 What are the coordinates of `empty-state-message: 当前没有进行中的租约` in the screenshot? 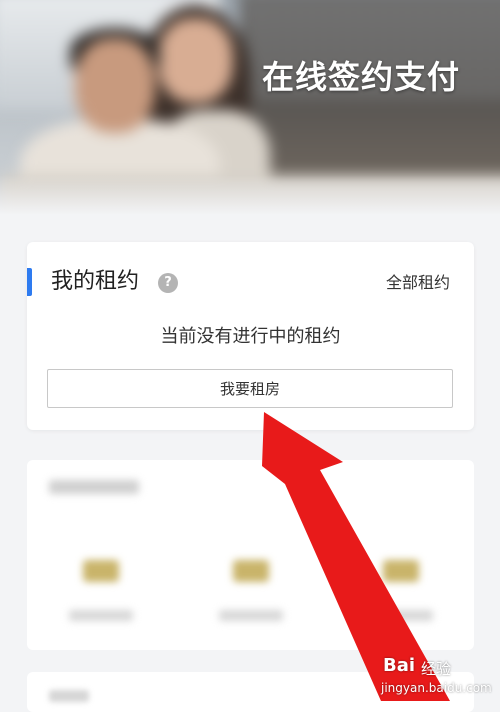 It's located at (250, 336).